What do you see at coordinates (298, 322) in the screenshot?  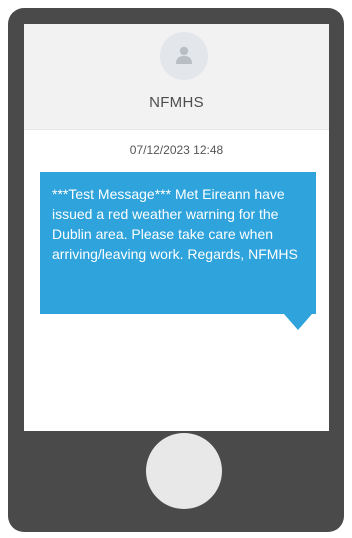 I see `message-bubble-tail` at bounding box center [298, 322].